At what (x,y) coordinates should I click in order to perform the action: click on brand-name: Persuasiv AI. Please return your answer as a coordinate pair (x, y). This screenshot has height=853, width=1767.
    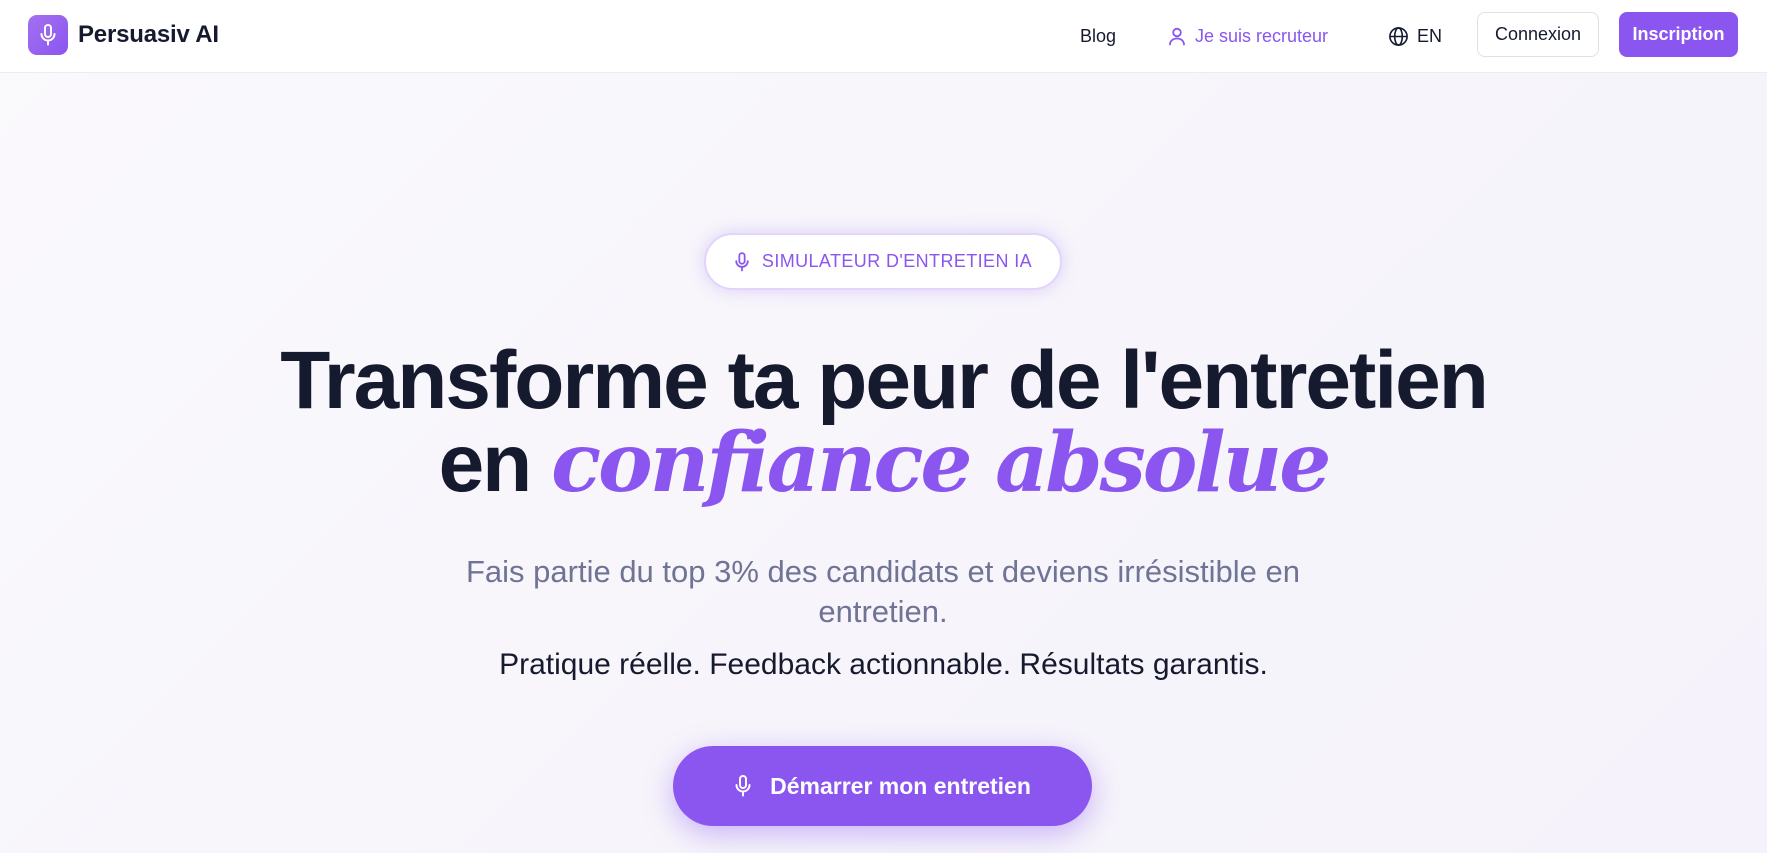
    Looking at the image, I should click on (148, 34).